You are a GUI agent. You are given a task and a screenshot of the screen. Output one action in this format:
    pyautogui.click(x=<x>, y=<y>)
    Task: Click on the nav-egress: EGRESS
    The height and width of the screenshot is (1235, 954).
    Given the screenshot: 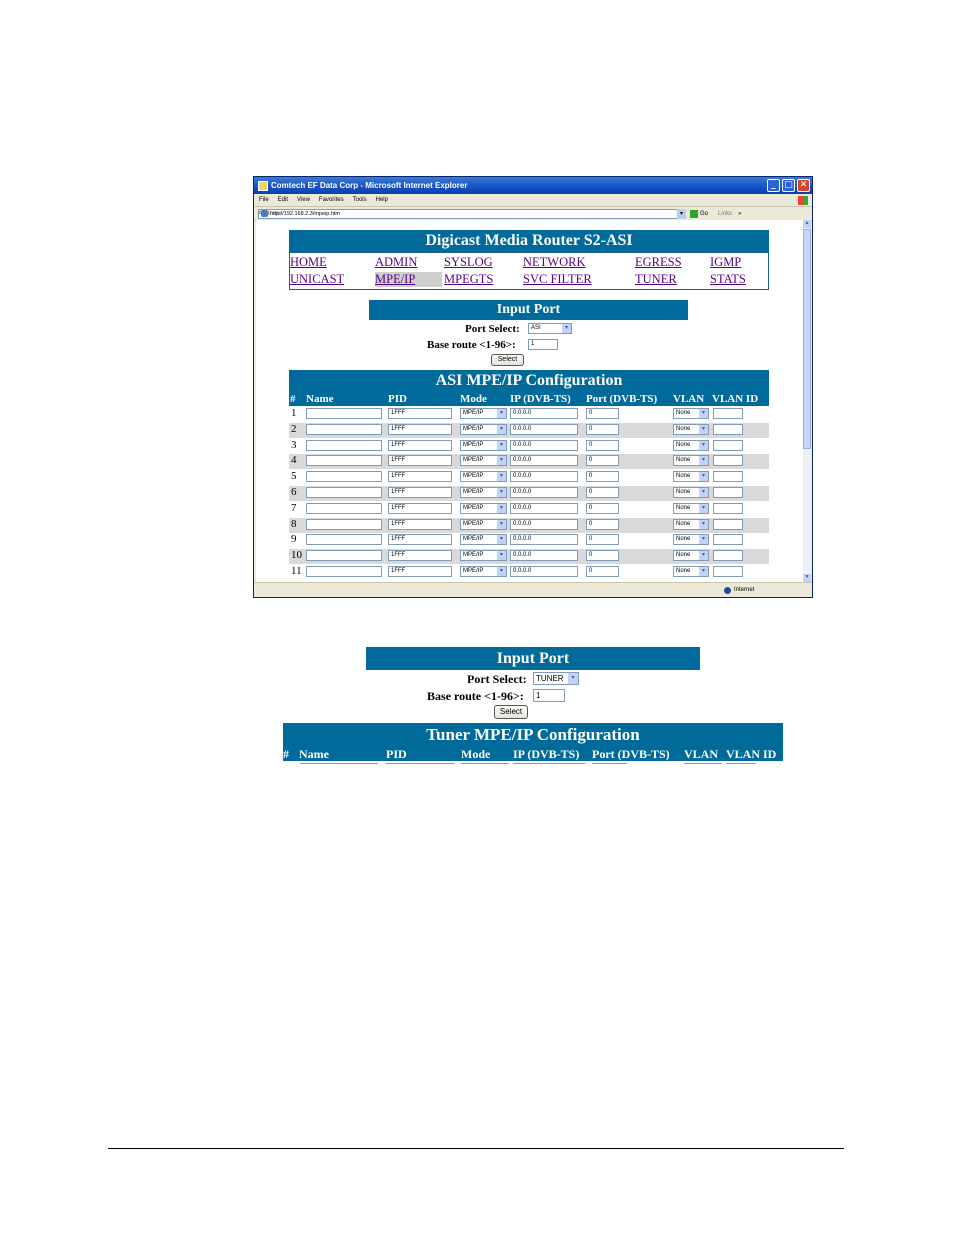 What is the action you would take?
    pyautogui.click(x=658, y=262)
    